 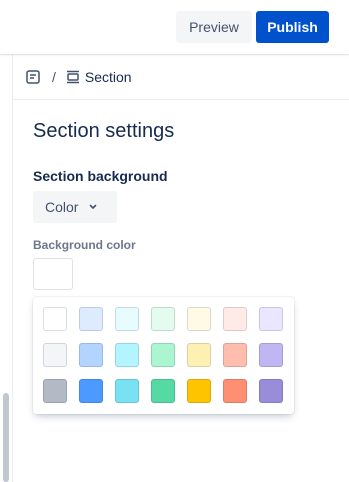 I want to click on top-toolbar: Preview Publish, so click(x=174, y=27).